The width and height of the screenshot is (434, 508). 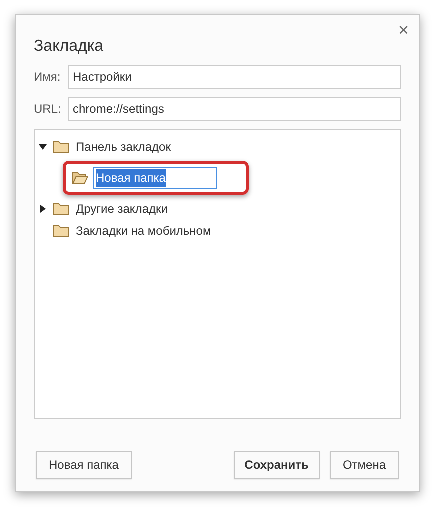 What do you see at coordinates (234, 77) in the screenshot?
I see `input-field: Настройки` at bounding box center [234, 77].